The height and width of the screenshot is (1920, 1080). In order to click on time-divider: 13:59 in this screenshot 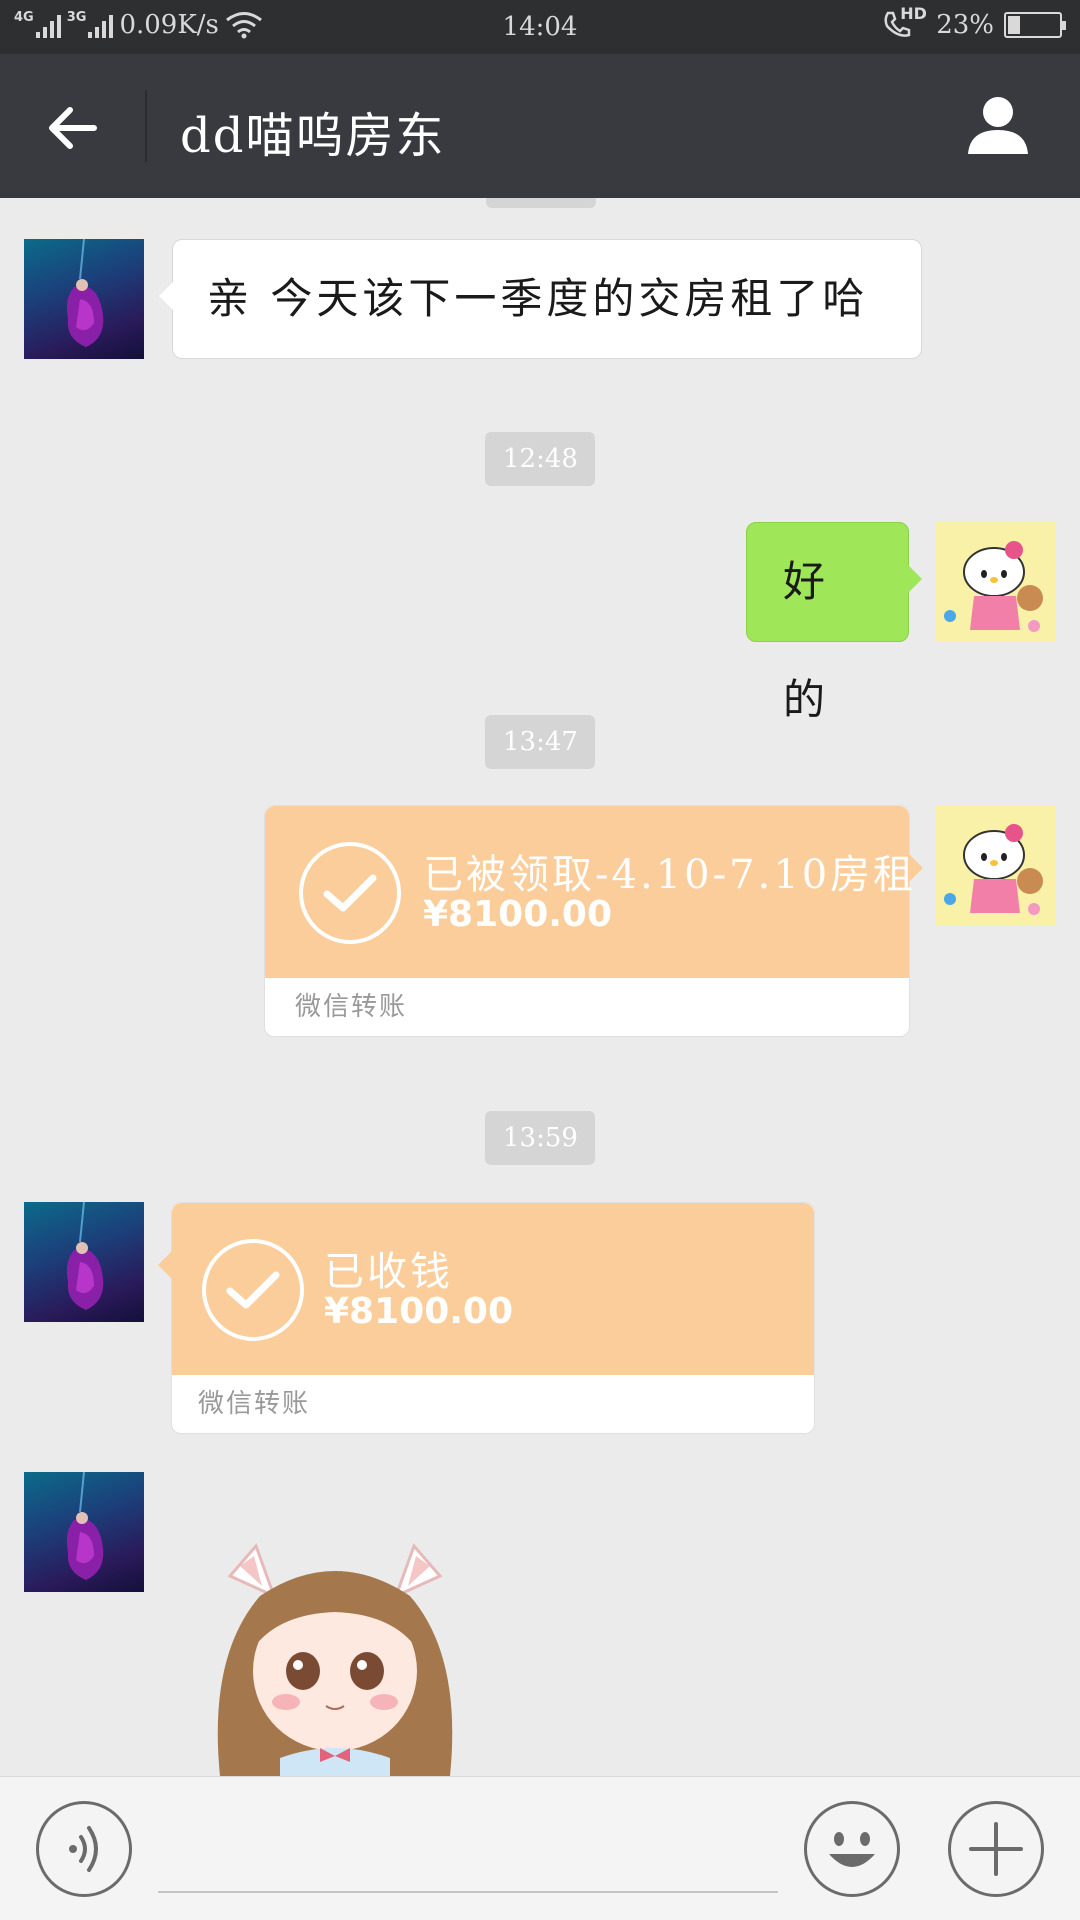, I will do `click(540, 1138)`.